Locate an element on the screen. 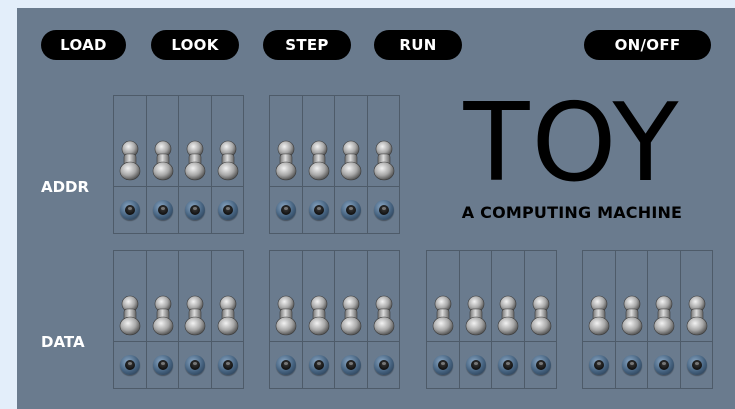  machine-subtitle: A COMPUTING MACHINE is located at coordinates (572, 212).